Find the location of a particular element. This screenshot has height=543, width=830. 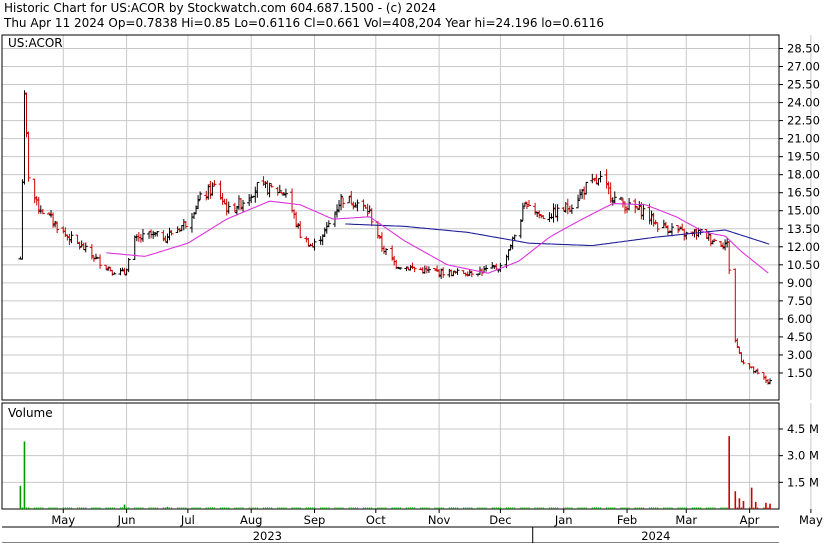

price-tick-label: 7.50 is located at coordinates (800, 301).